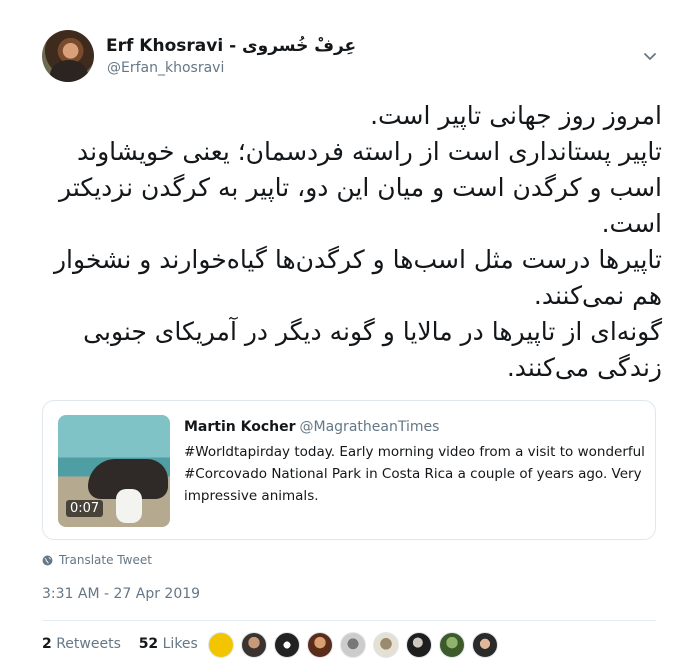 Image resolution: width=699 pixels, height=660 pixels. What do you see at coordinates (650, 56) in the screenshot?
I see `chevron-down-icon` at bounding box center [650, 56].